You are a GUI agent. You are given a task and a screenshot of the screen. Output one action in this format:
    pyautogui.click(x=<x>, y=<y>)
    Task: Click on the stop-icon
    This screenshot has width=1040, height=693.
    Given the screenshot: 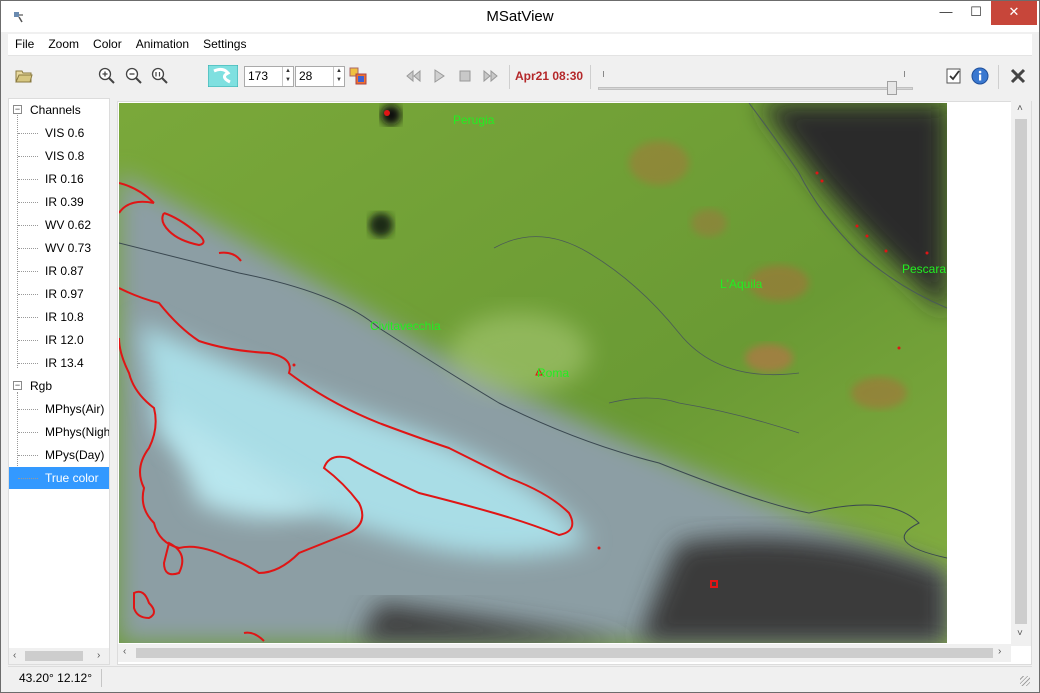 What is the action you would take?
    pyautogui.click(x=465, y=76)
    